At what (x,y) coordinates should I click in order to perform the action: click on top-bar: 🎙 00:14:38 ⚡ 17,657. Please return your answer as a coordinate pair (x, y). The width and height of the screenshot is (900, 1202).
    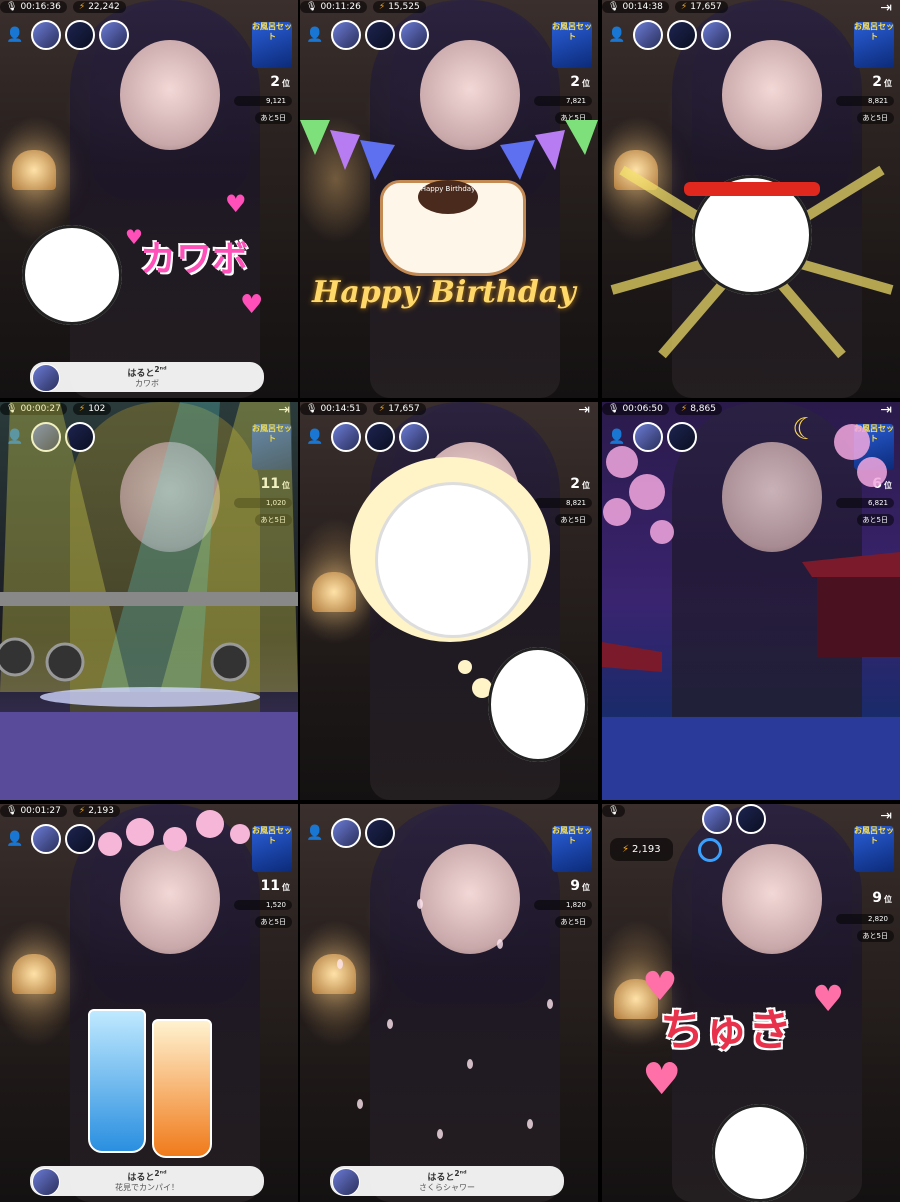
    Looking at the image, I should click on (751, 7).